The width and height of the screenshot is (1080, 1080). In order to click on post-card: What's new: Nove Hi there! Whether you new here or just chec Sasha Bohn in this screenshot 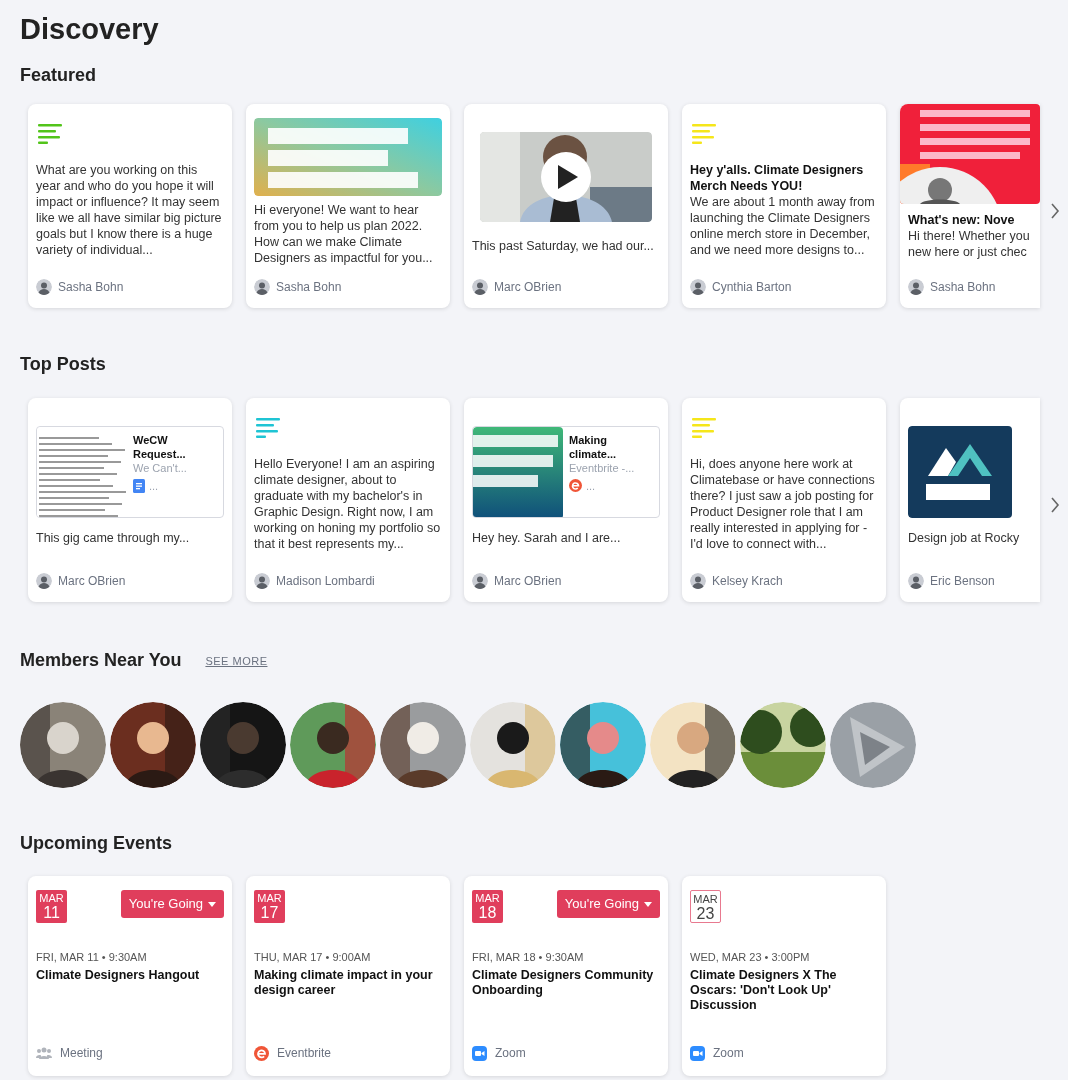, I will do `click(970, 206)`.